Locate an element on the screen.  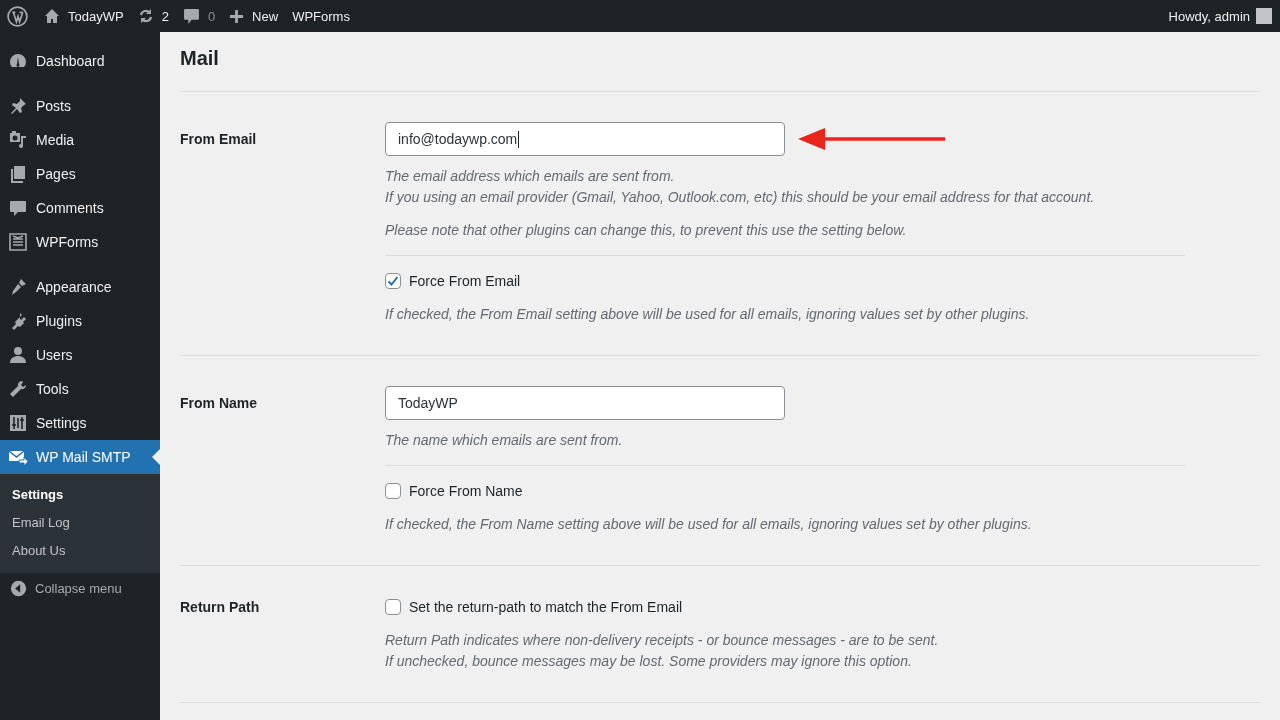
menu-item: Settings is located at coordinates (80, 423).